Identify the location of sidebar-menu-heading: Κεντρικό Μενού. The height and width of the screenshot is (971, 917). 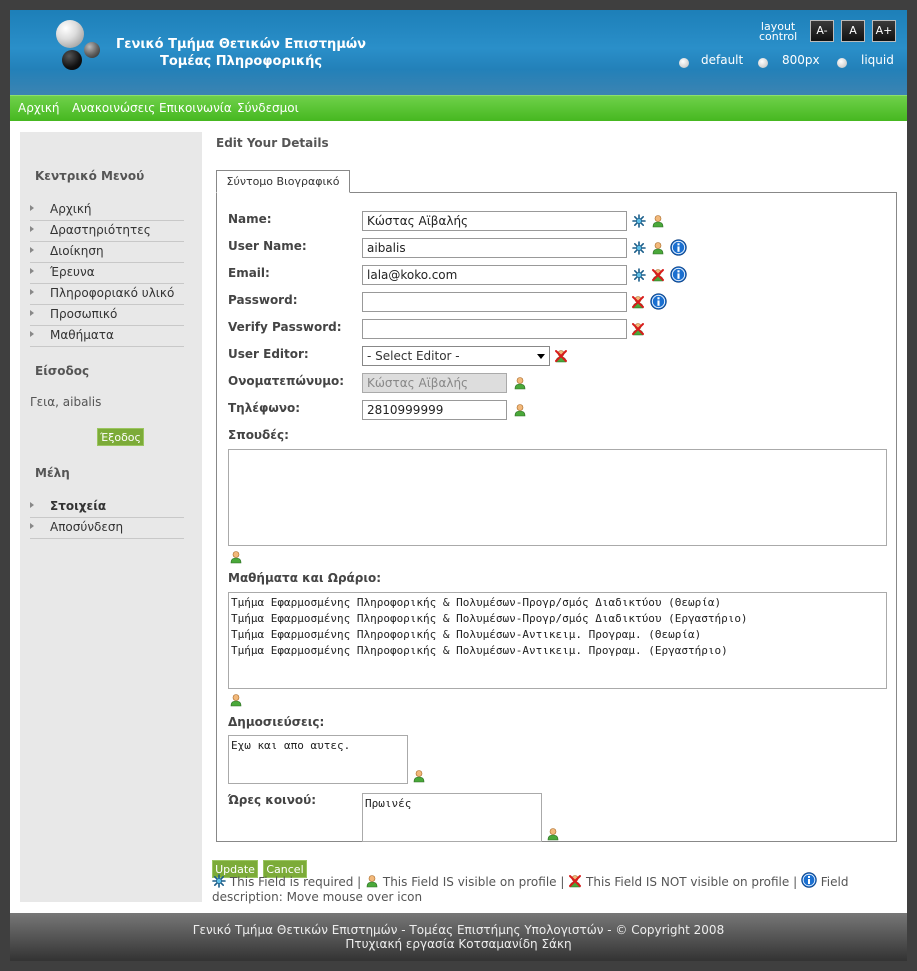
(90, 176).